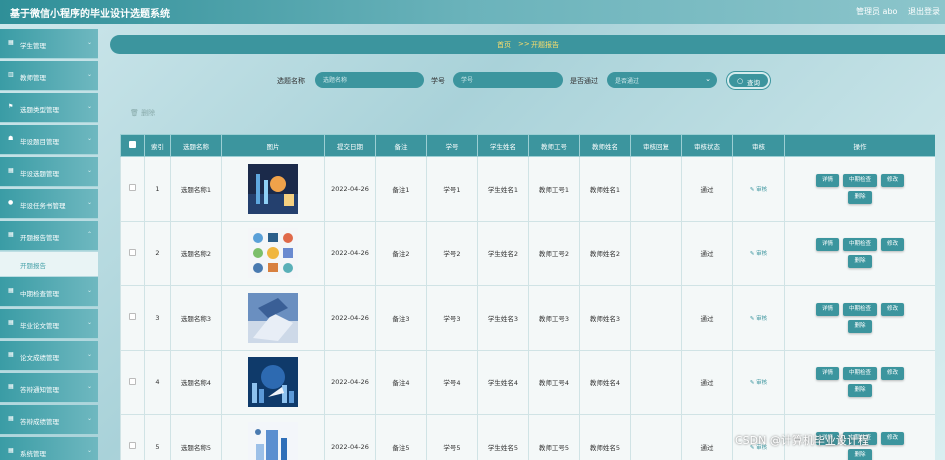 This screenshot has width=945, height=460. What do you see at coordinates (503, 318) in the screenshot?
I see `cell-student-name: 学生姓名3` at bounding box center [503, 318].